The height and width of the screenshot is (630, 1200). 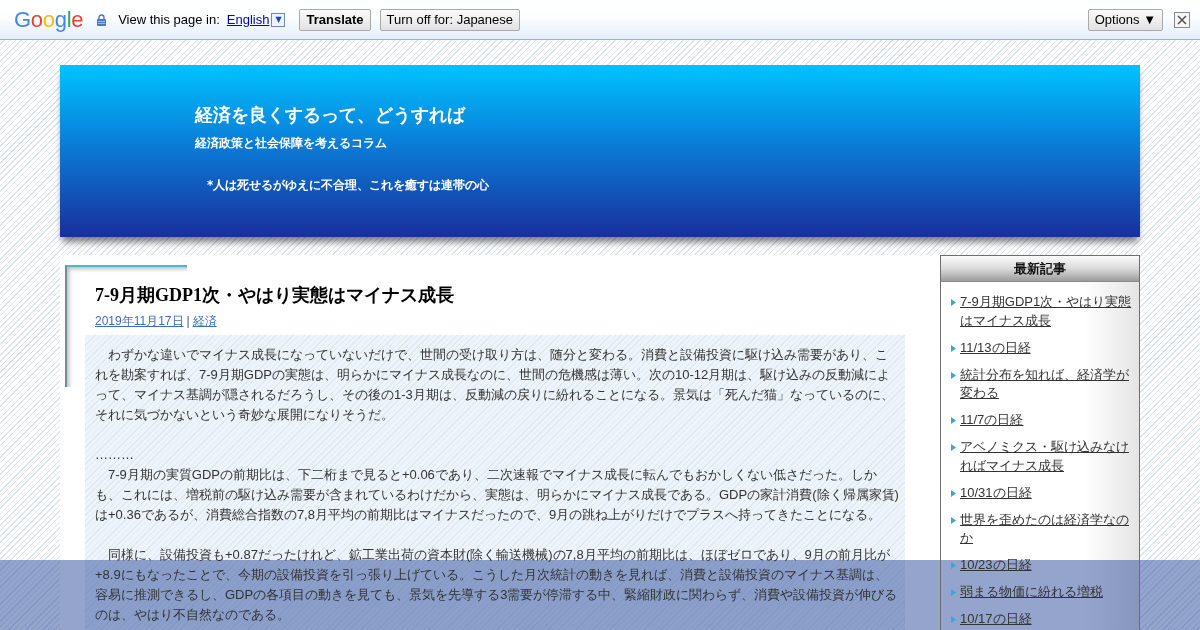 I want to click on date-link: 2019年11月17日, so click(x=139, y=321).